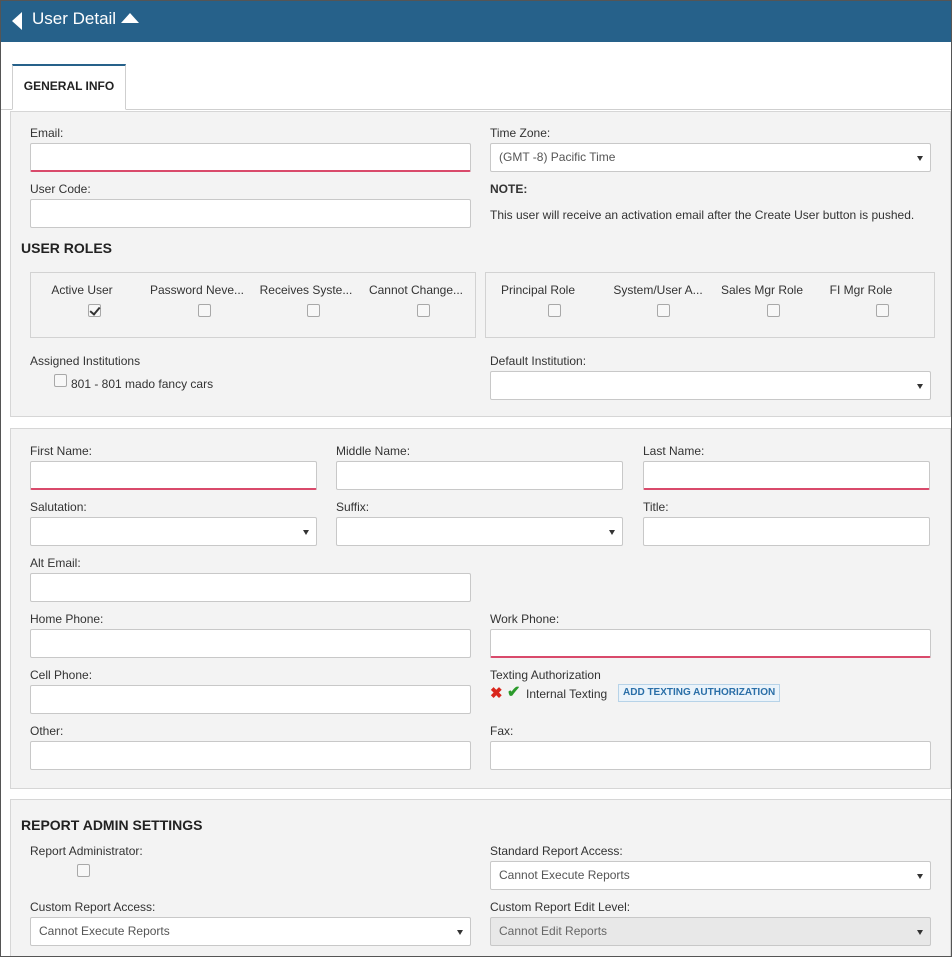 The width and height of the screenshot is (952, 957). Describe the element at coordinates (496, 693) in the screenshot. I see `remove-x-icon: ✖` at that location.